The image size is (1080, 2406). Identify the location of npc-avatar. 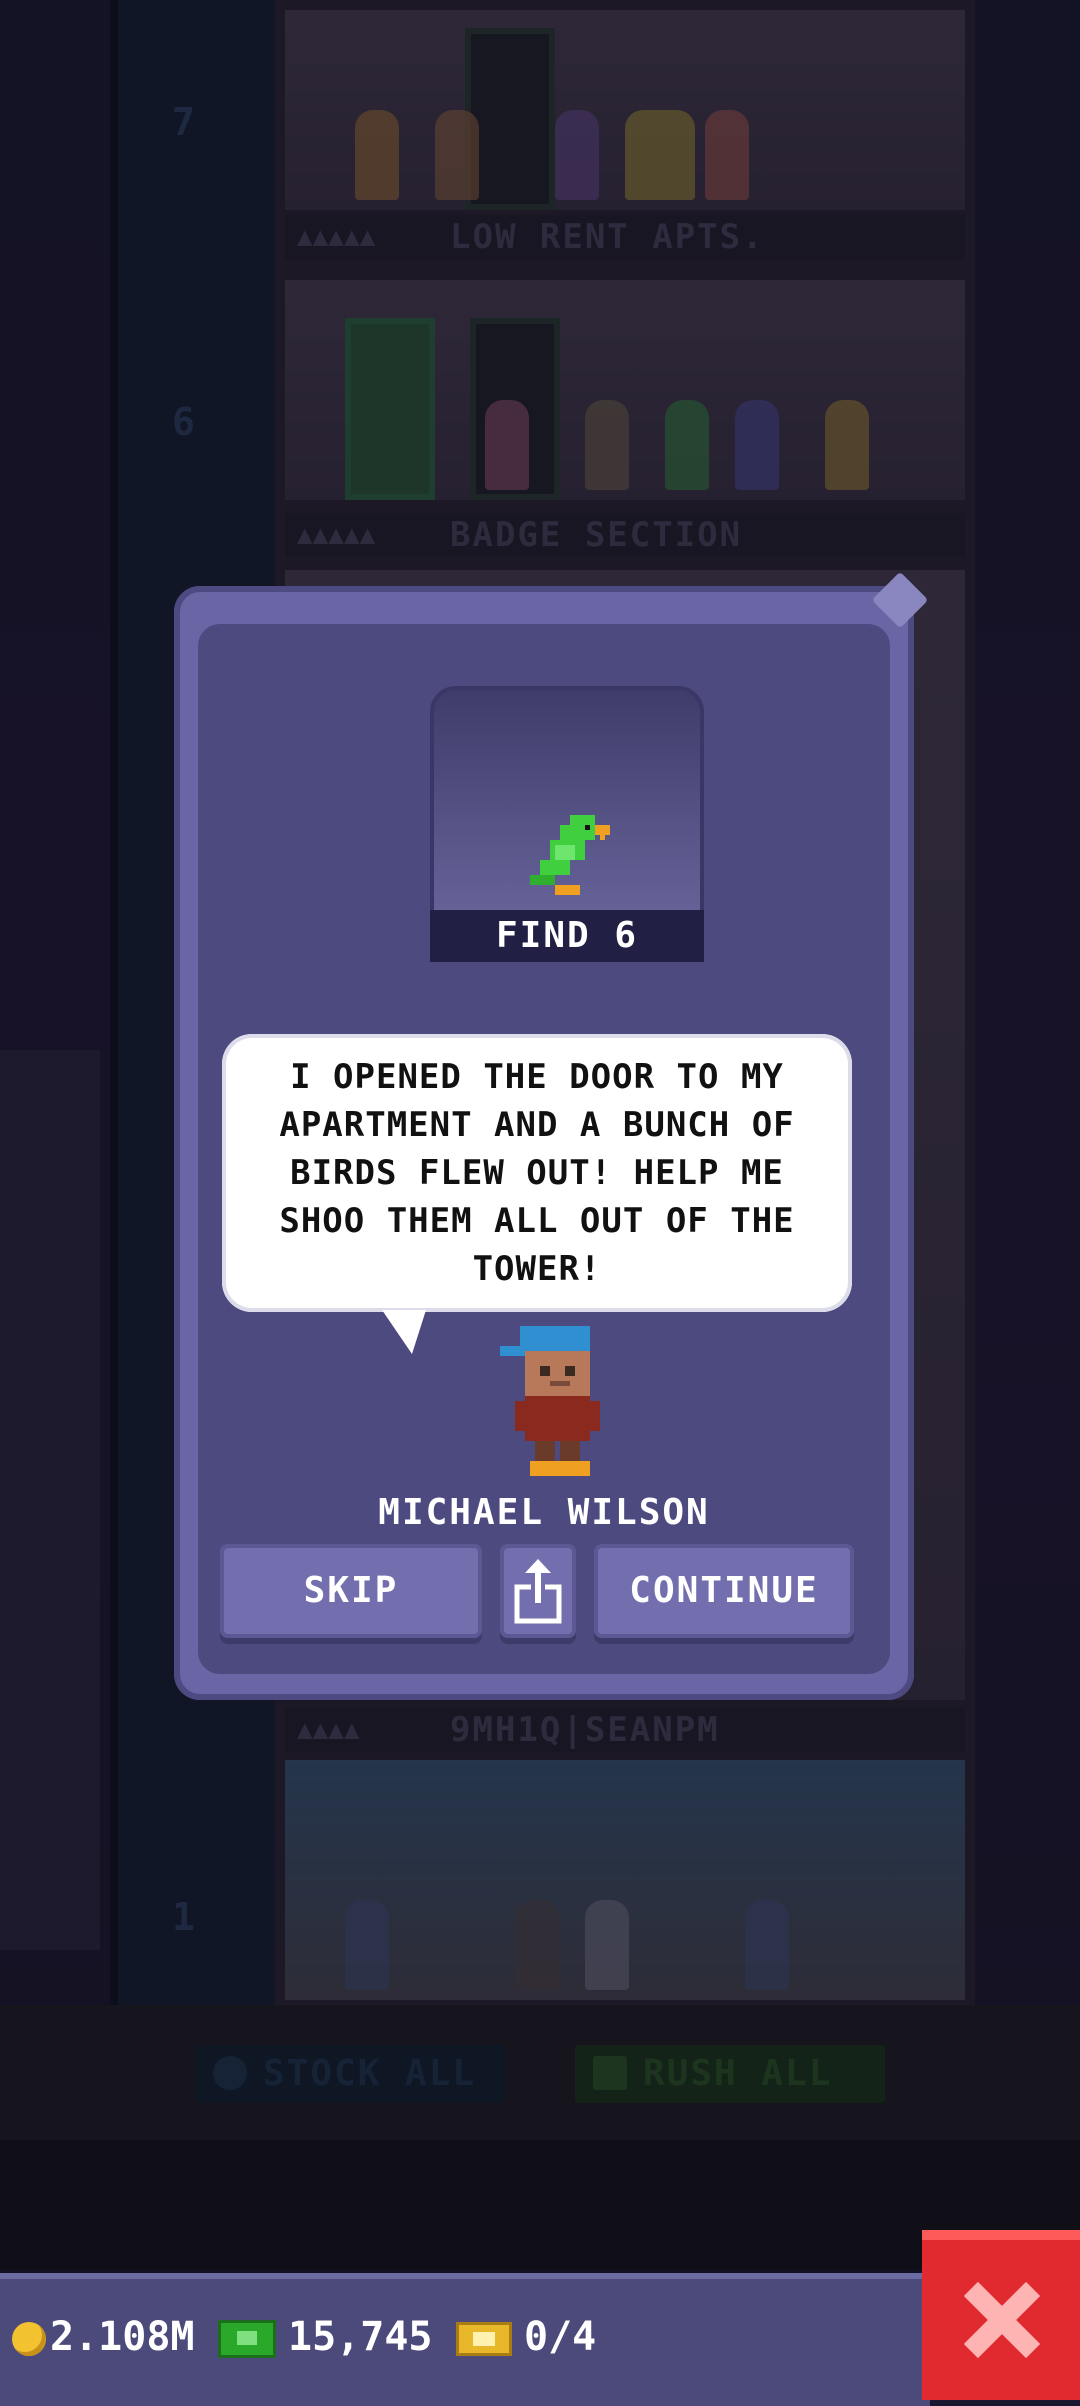
(550, 1401).